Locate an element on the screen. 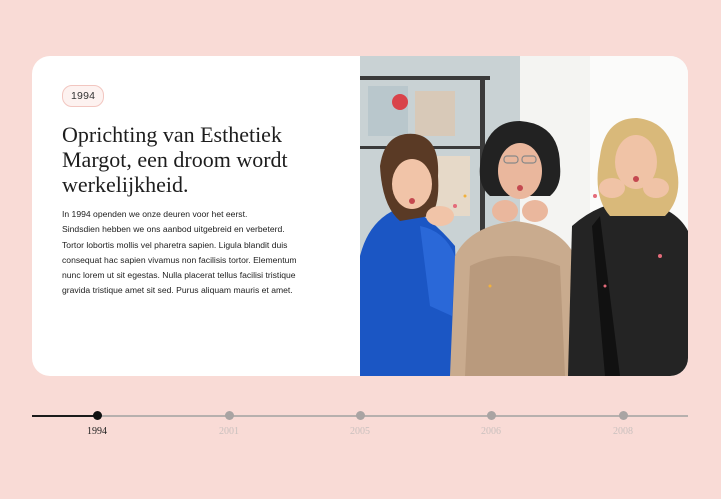 The image size is (721, 499). year-badge: 1994 is located at coordinates (83, 96).